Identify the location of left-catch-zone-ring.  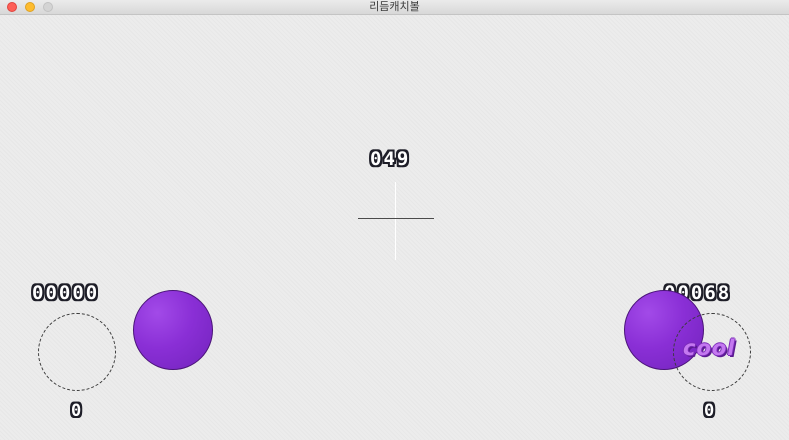
(77, 352).